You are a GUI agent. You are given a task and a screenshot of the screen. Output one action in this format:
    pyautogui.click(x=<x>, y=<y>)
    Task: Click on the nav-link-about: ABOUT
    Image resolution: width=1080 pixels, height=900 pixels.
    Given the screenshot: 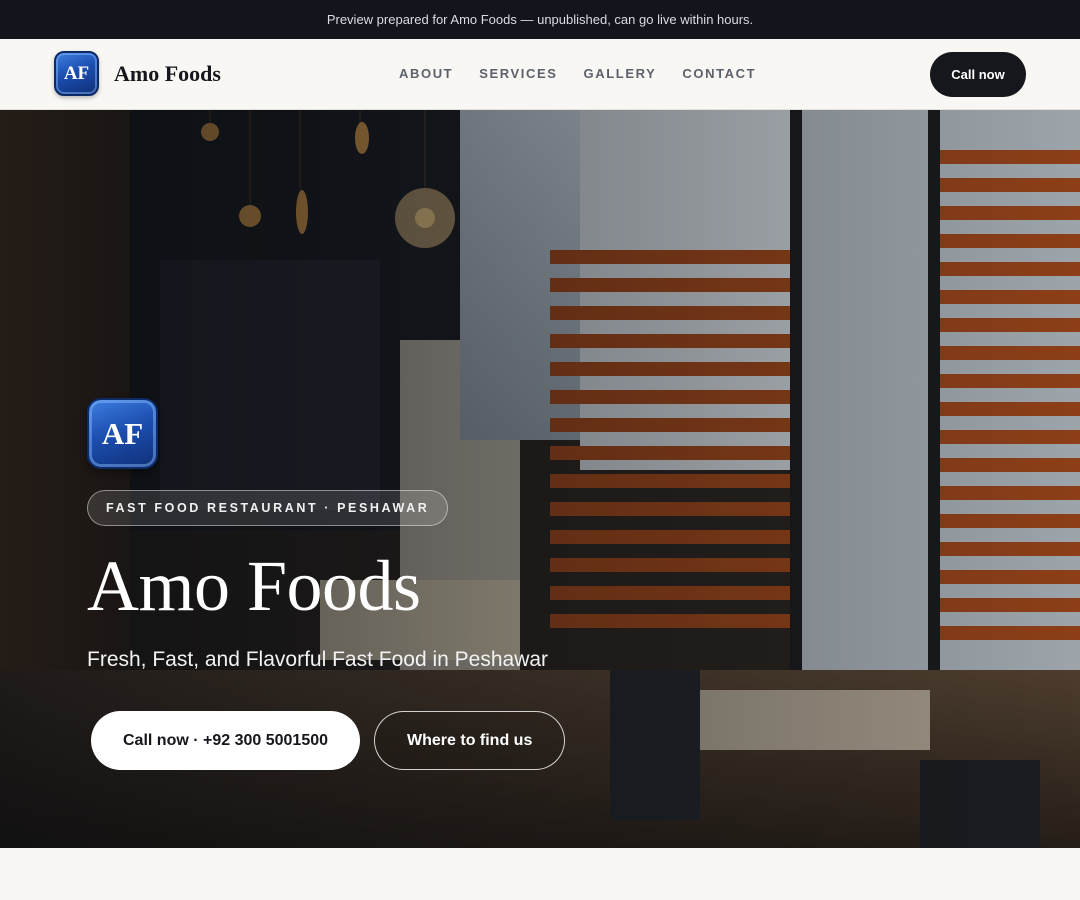 What is the action you would take?
    pyautogui.click(x=426, y=73)
    